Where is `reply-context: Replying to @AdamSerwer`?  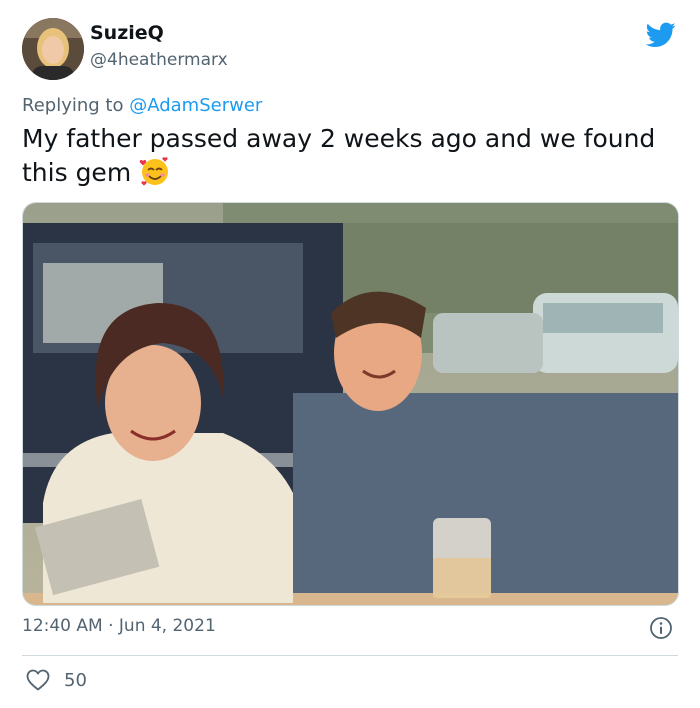
reply-context: Replying to @AdamSerwer is located at coordinates (142, 105).